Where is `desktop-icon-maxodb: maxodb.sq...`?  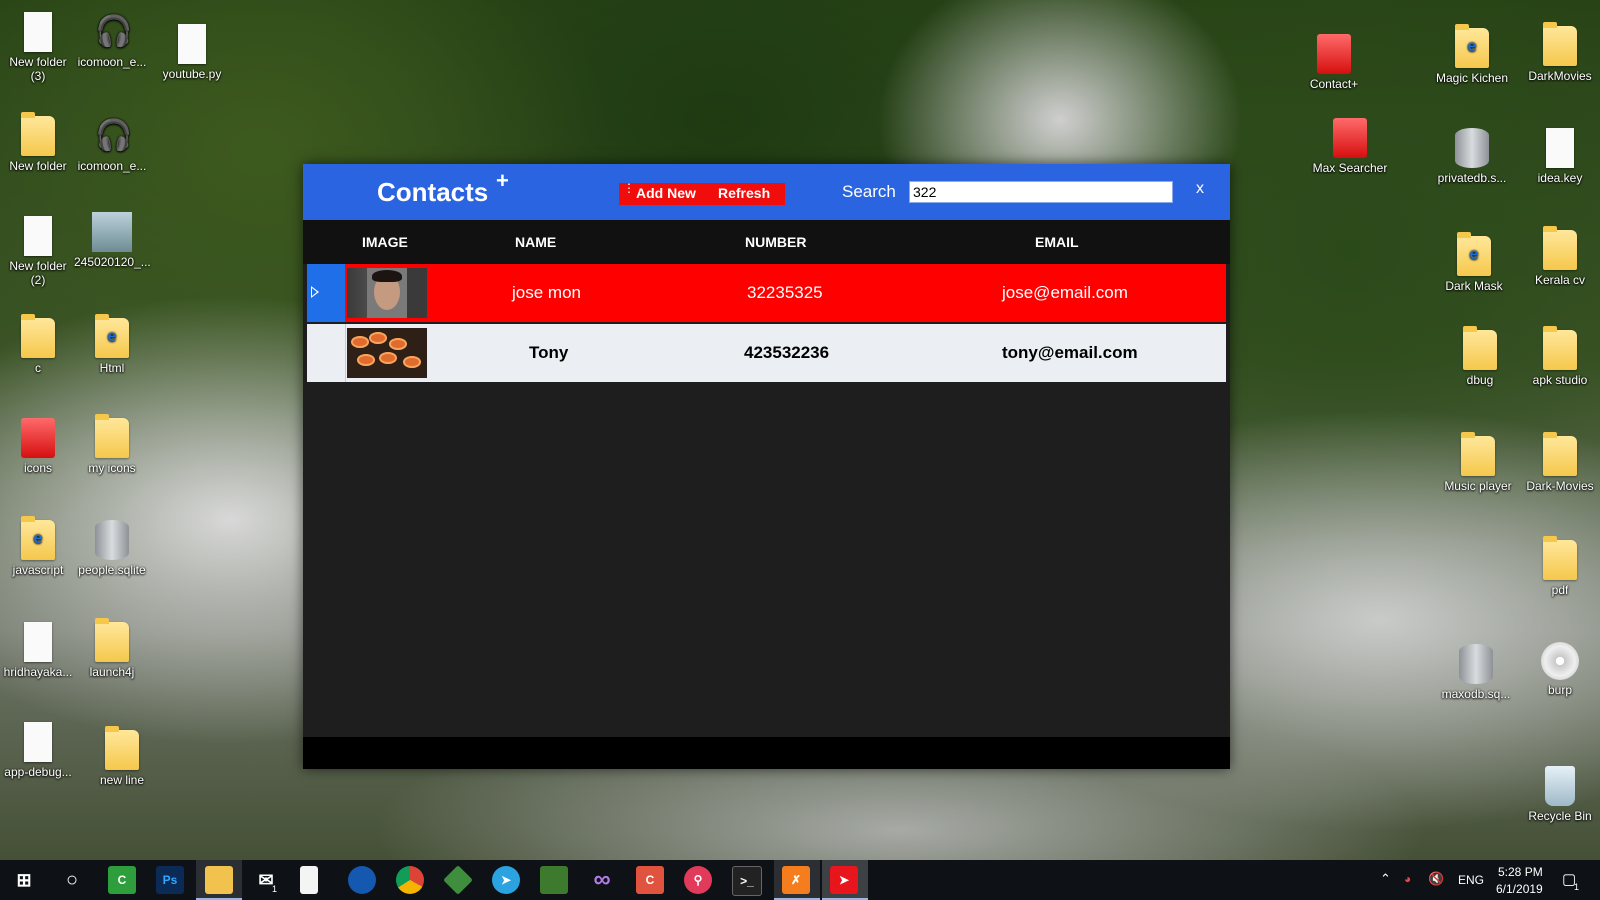
desktop-icon-maxodb: maxodb.sq... is located at coordinates (1476, 672).